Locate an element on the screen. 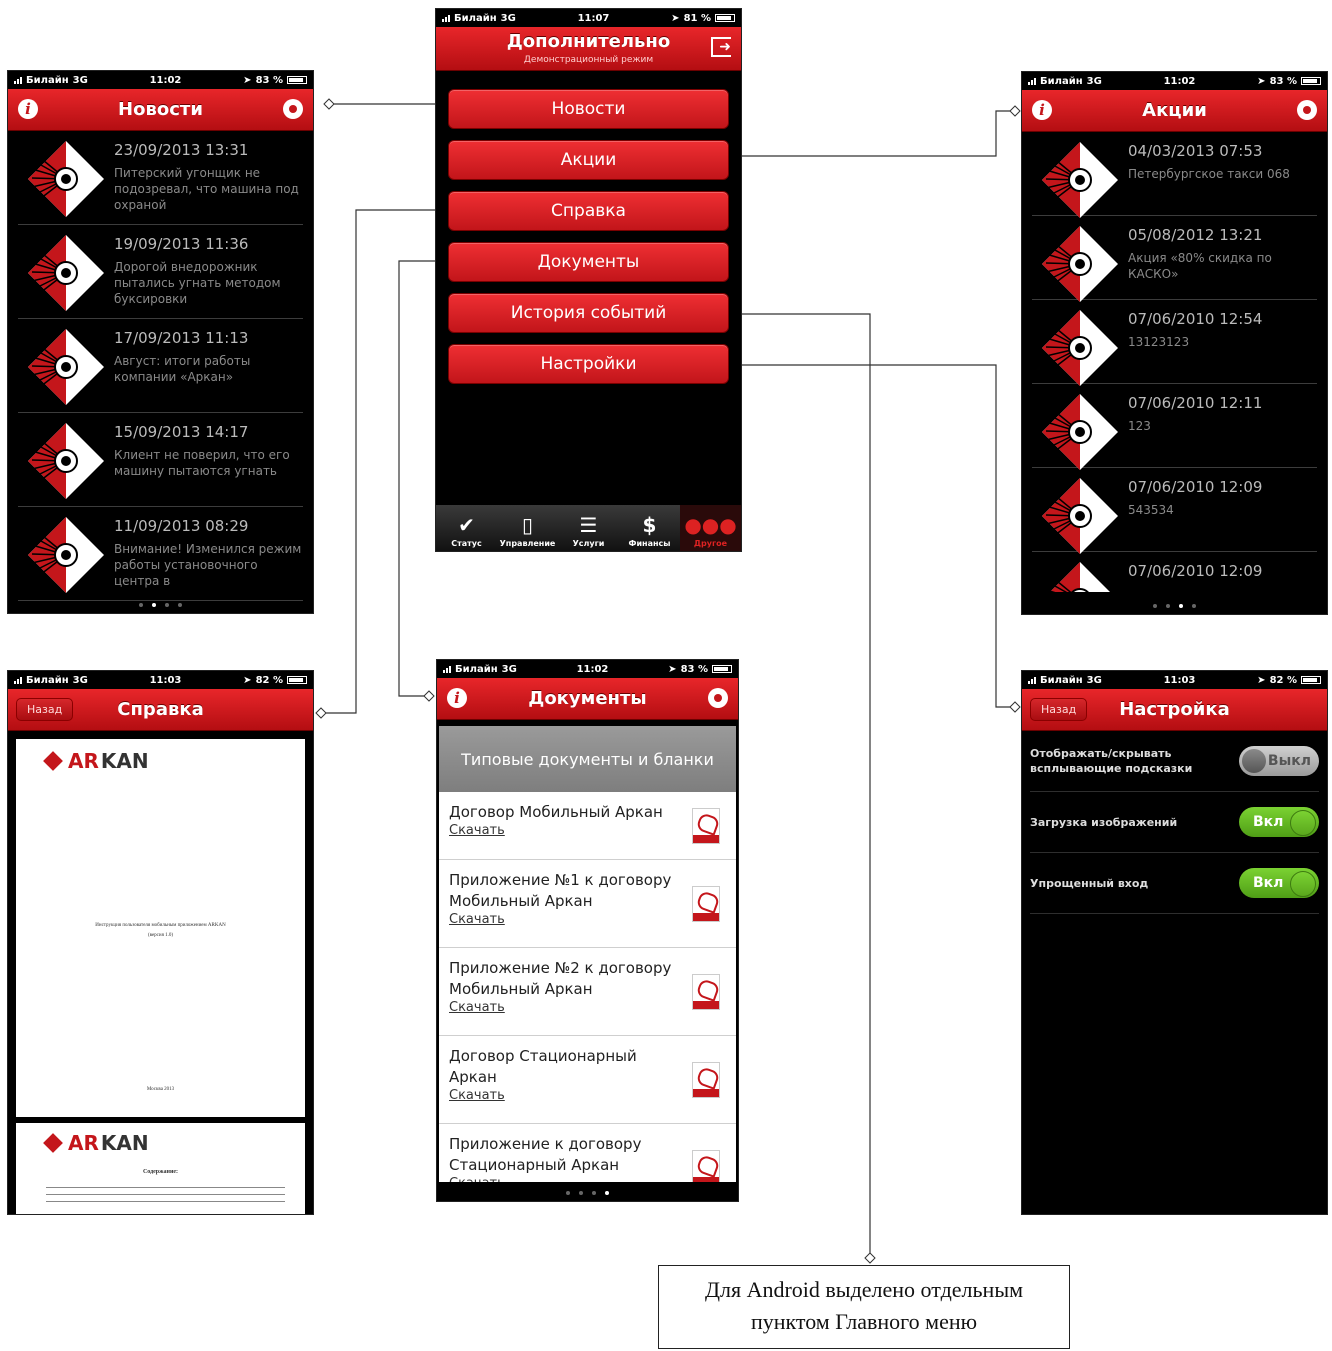 The width and height of the screenshot is (1332, 1351). news-date: 17/09/2013 11:13 is located at coordinates (181, 338).